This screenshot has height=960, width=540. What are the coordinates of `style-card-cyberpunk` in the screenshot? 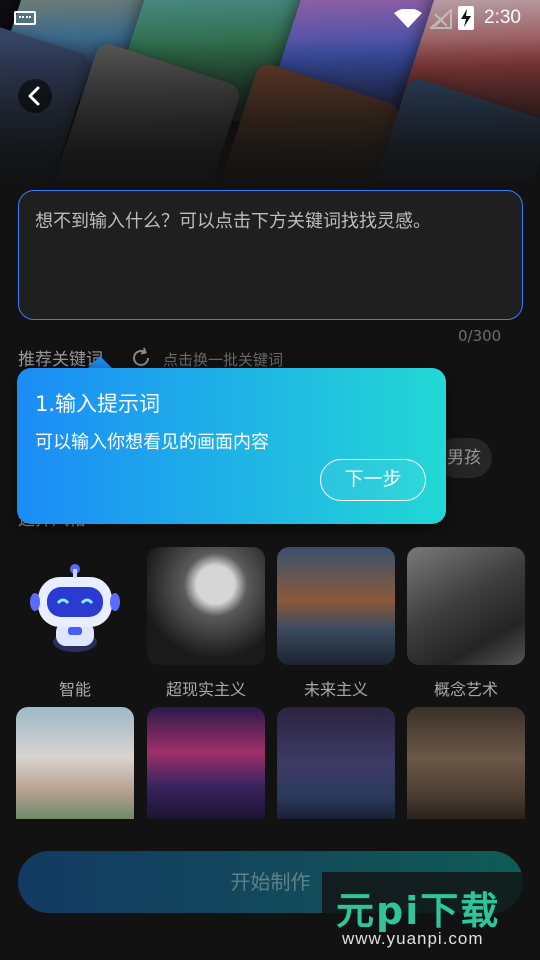 It's located at (206, 763).